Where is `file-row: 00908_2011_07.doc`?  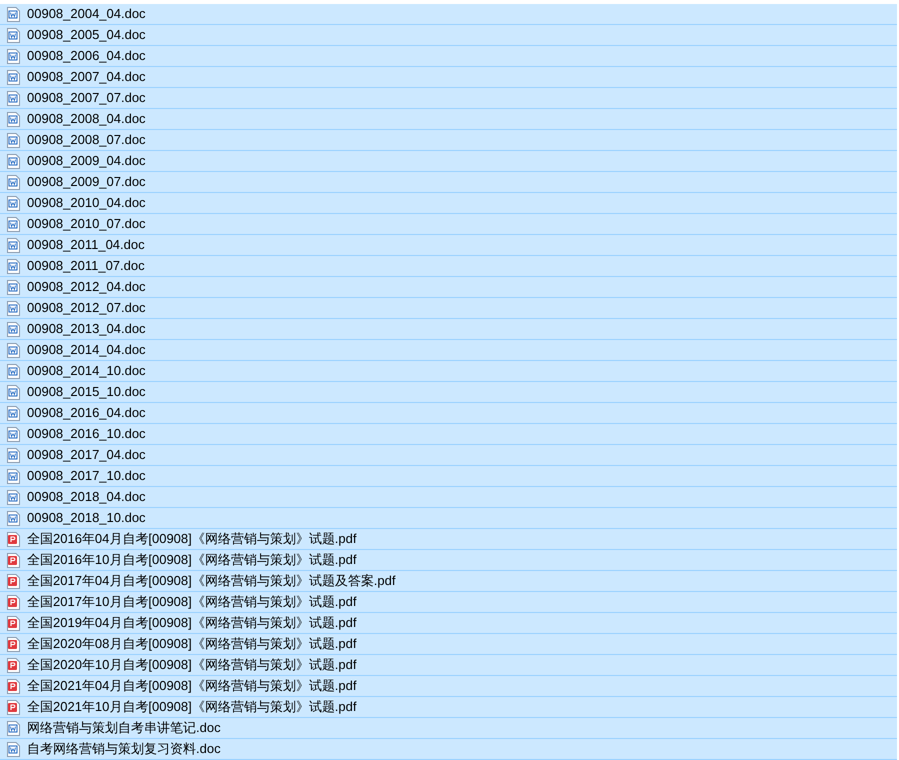 file-row: 00908_2011_07.doc is located at coordinates (448, 266).